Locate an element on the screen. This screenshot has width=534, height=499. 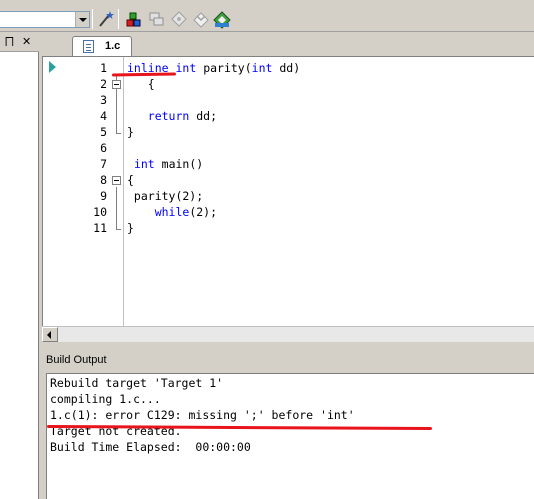
build-output-line: Build Time Elapsed: 00:00:00 is located at coordinates (150, 447).